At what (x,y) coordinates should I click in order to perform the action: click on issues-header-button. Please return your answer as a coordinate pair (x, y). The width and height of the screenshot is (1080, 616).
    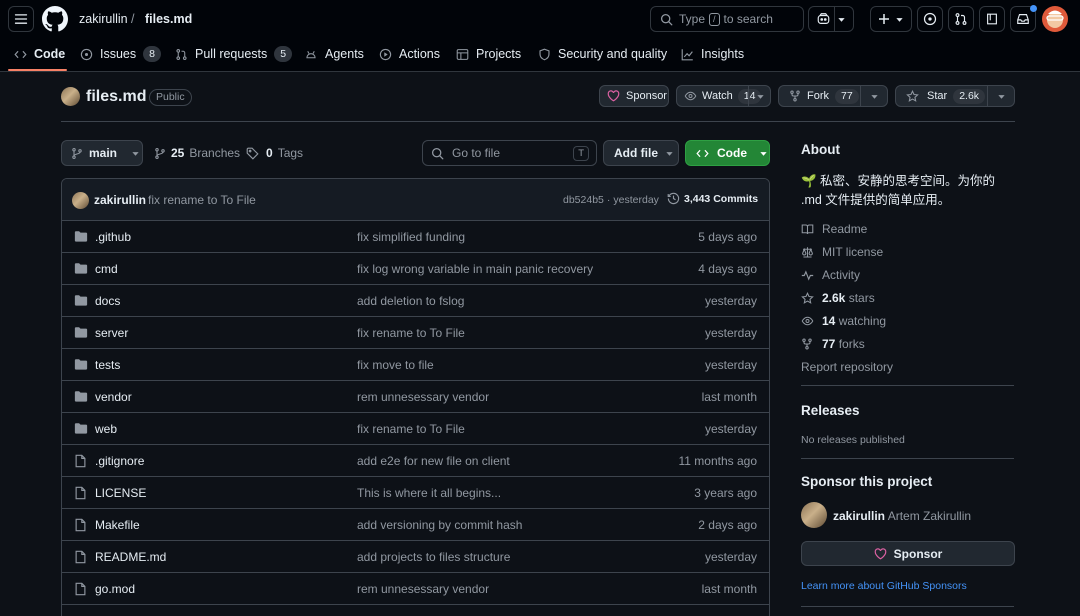
    Looking at the image, I should click on (930, 19).